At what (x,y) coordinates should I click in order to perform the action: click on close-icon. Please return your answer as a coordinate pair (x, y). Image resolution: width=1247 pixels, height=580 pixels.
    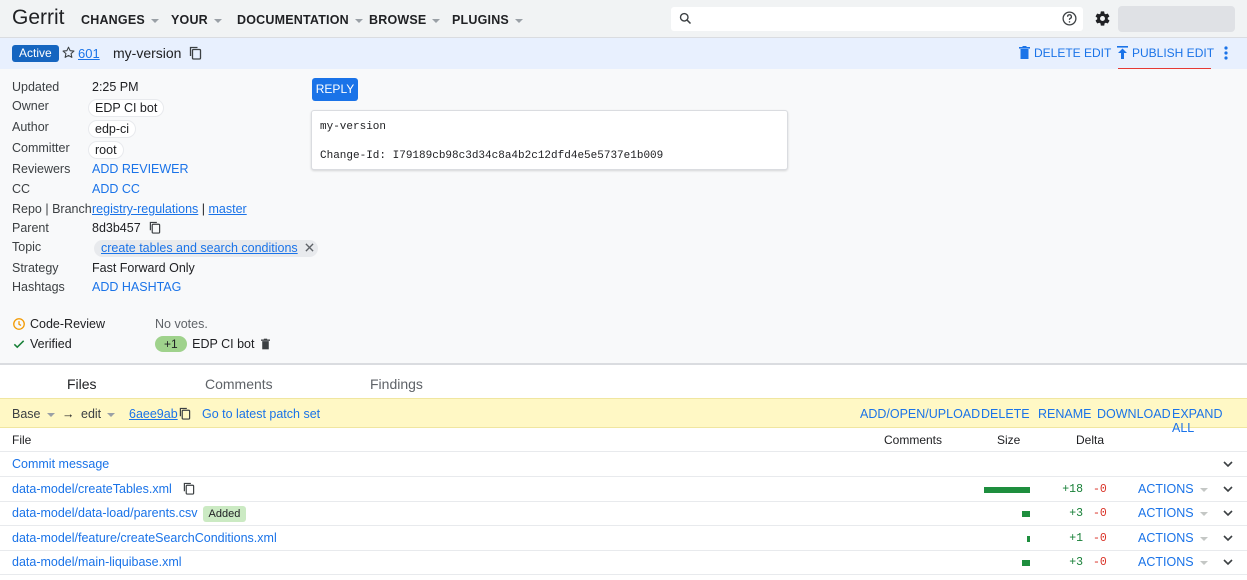
    Looking at the image, I should click on (309, 247).